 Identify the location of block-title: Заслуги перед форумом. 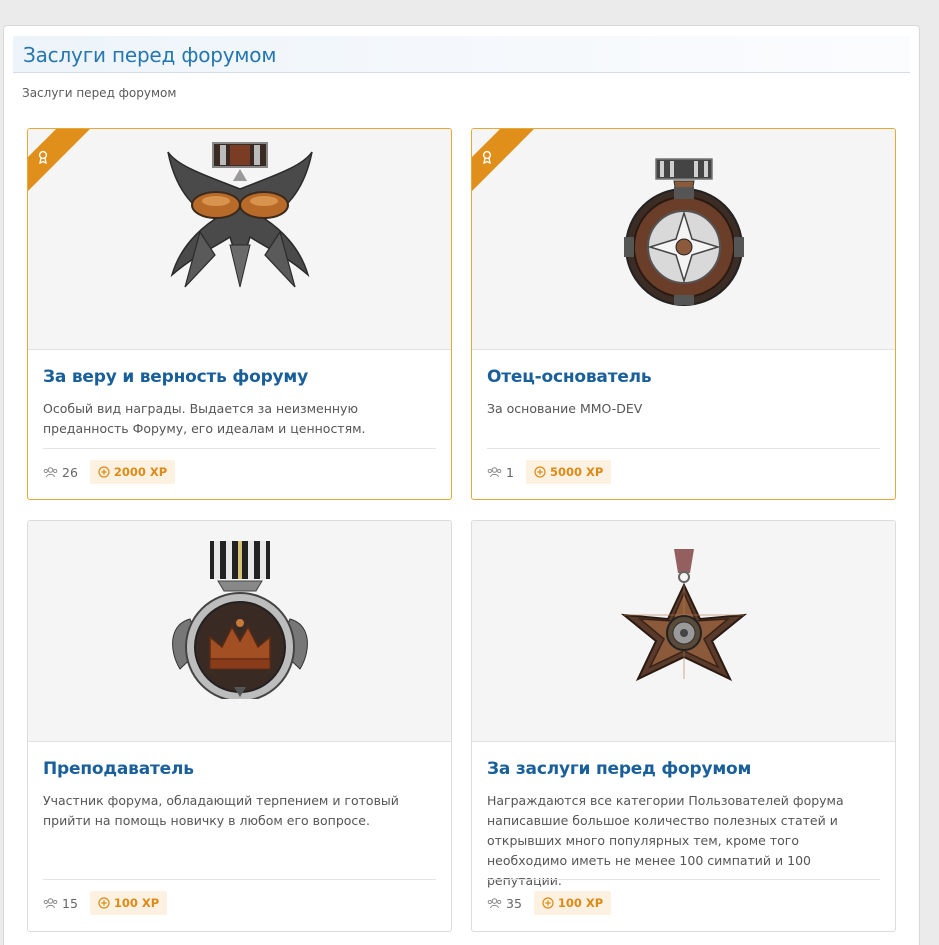
(150, 55).